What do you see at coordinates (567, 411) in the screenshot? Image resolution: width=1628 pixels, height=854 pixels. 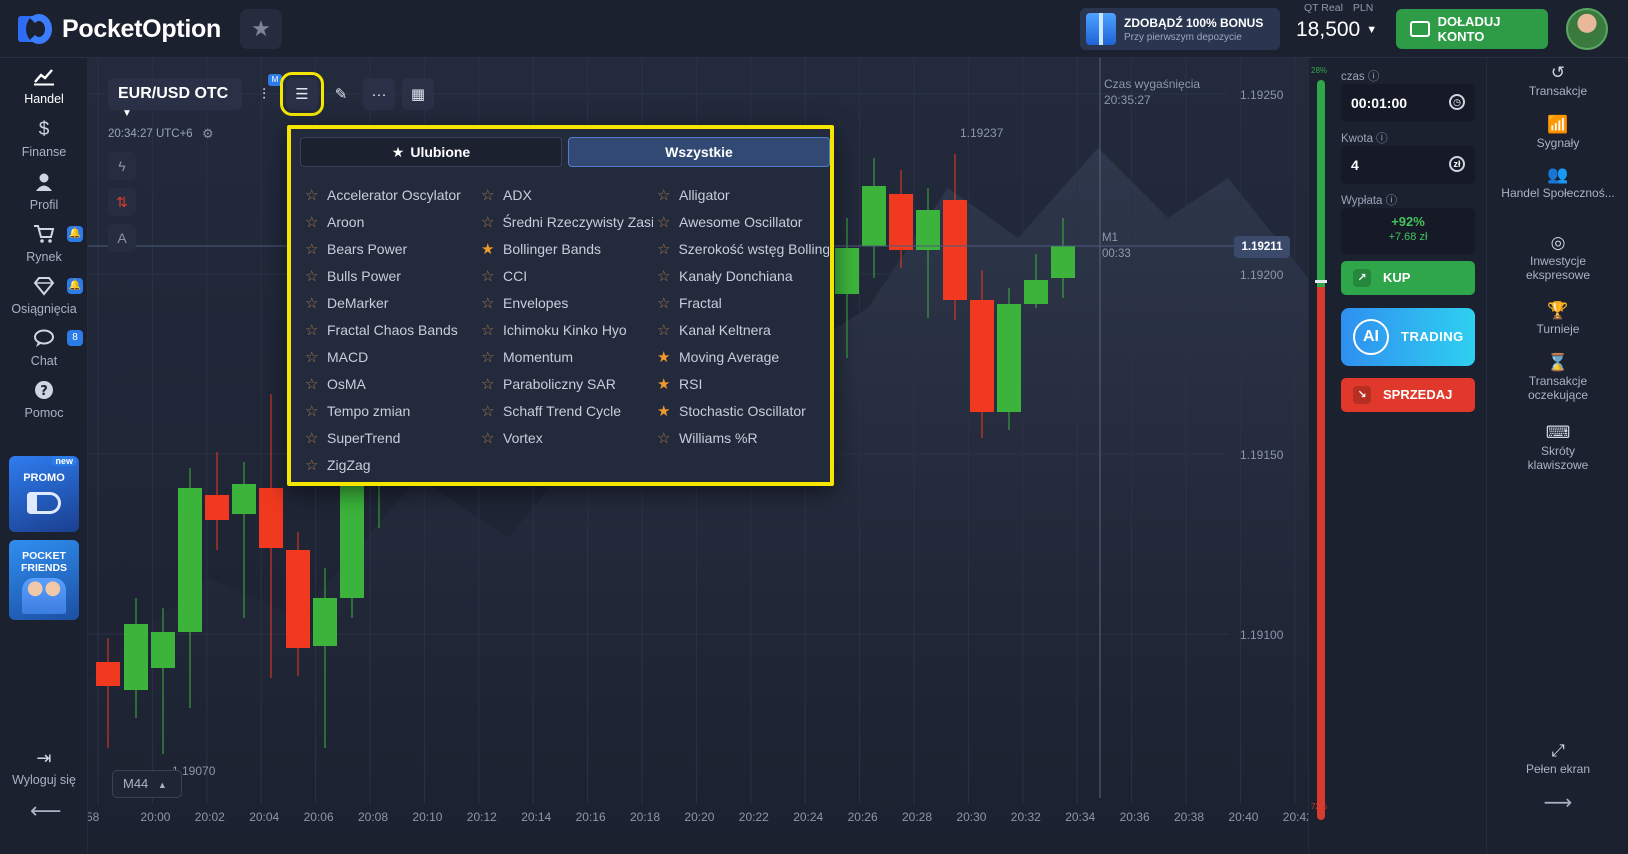 I see `indicator-item: ☆ Schaff Trend Cycle` at bounding box center [567, 411].